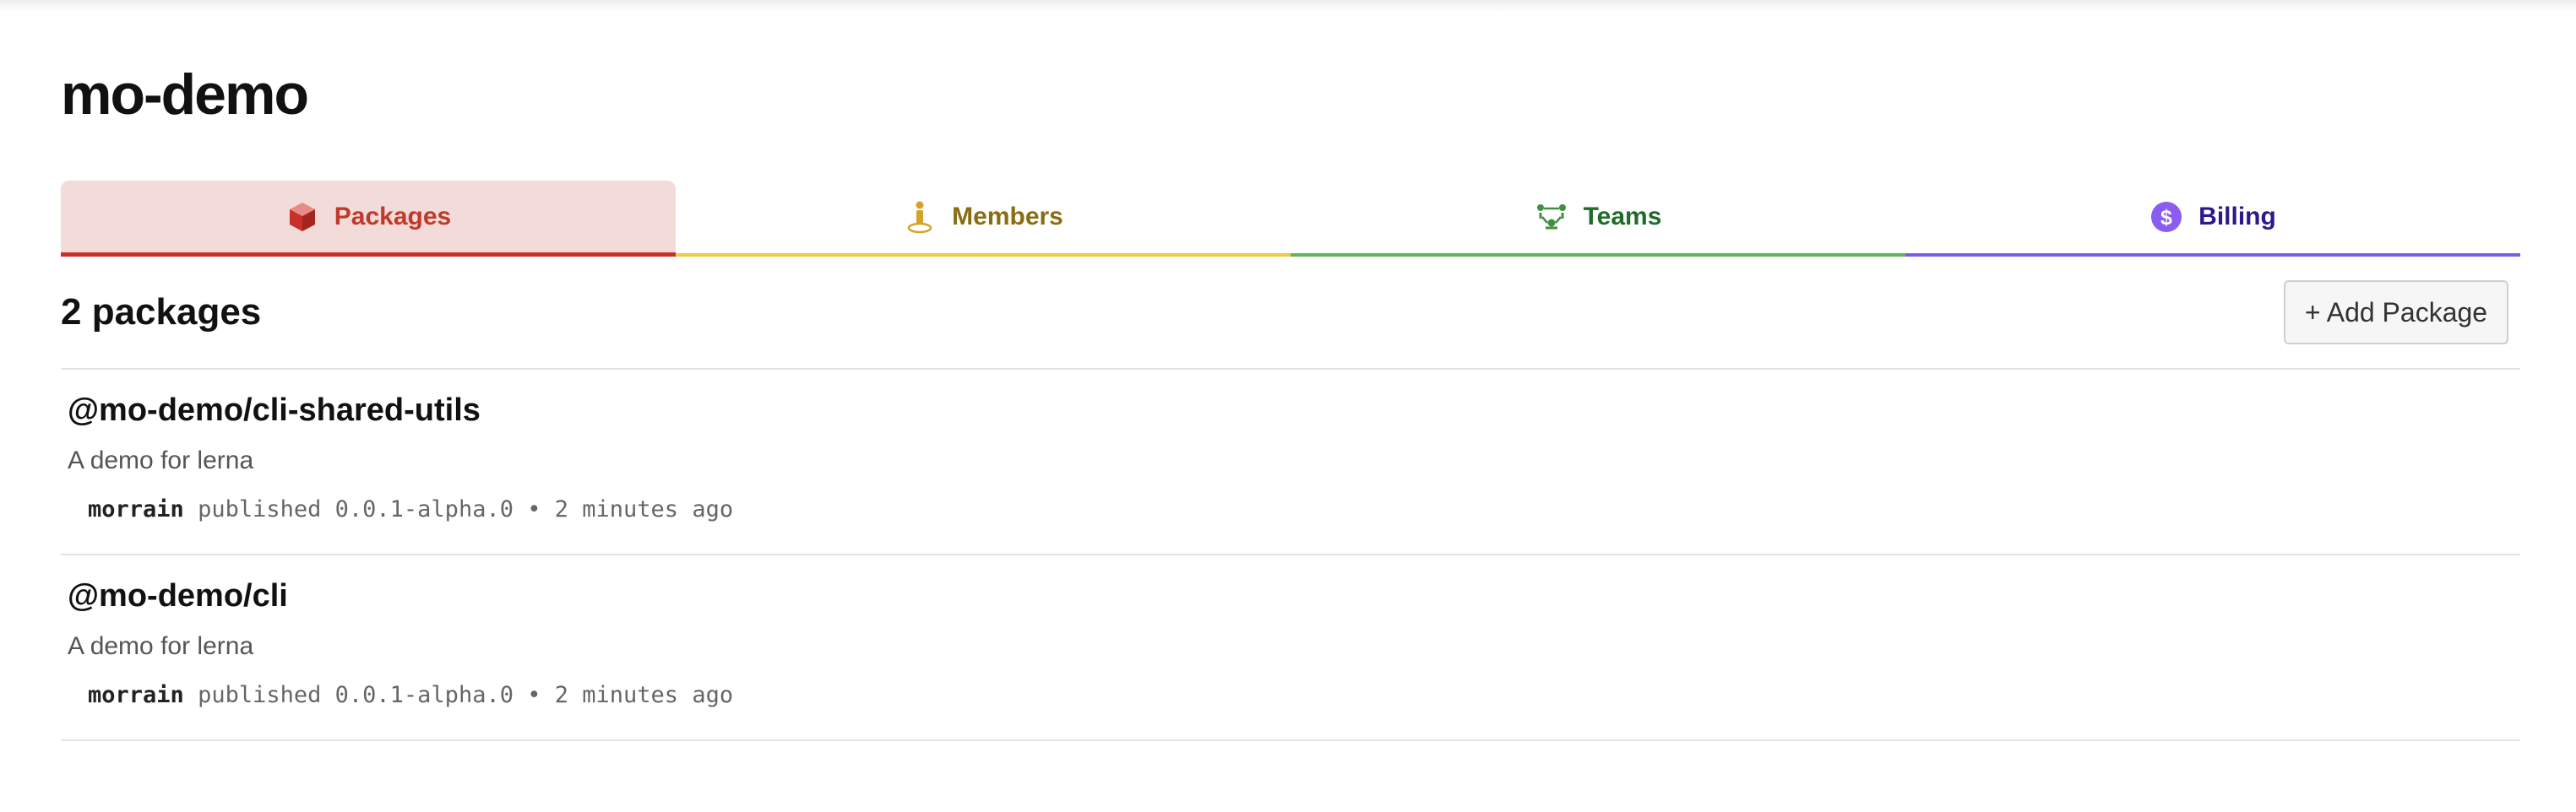  Describe the element at coordinates (1007, 216) in the screenshot. I see `tab-members-label: Members` at that location.